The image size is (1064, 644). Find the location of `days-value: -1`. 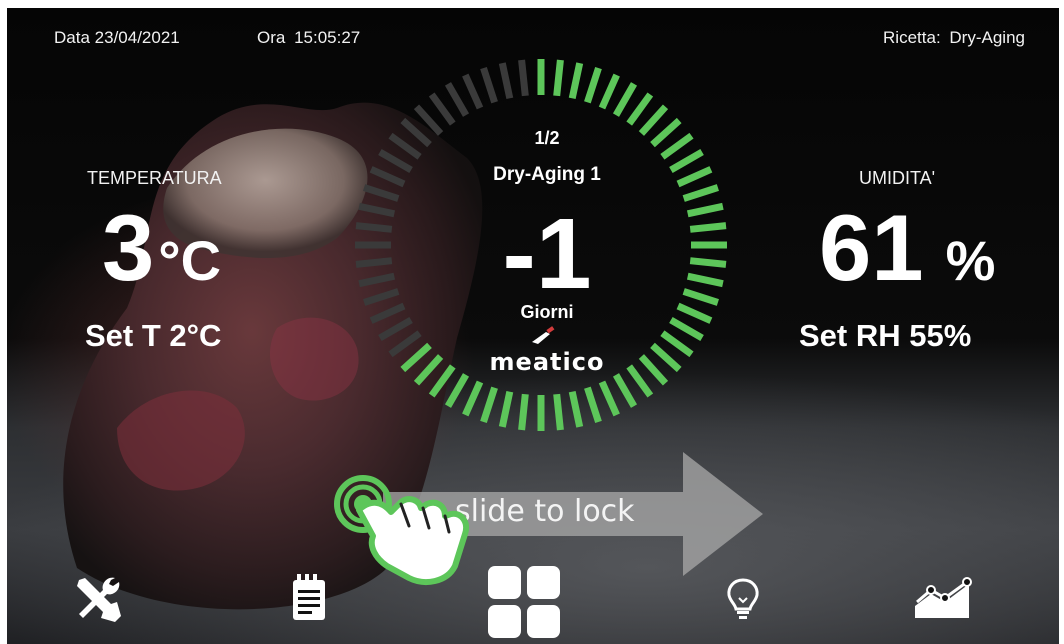

days-value: -1 is located at coordinates (547, 254).